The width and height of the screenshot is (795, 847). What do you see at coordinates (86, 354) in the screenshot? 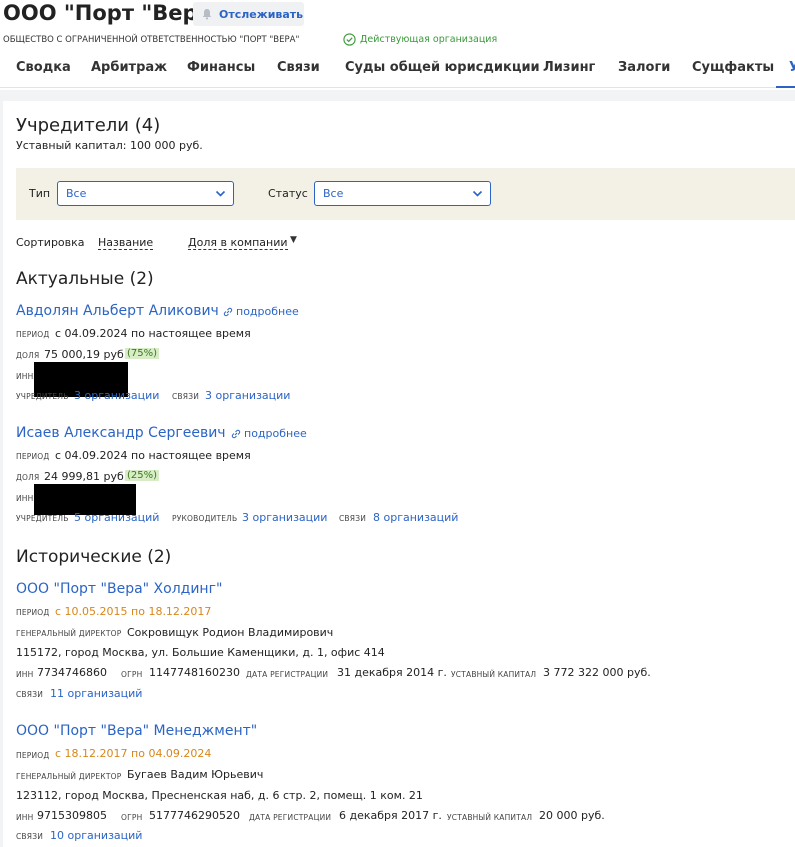
I see `share-value: 75 000,19 руб.` at bounding box center [86, 354].